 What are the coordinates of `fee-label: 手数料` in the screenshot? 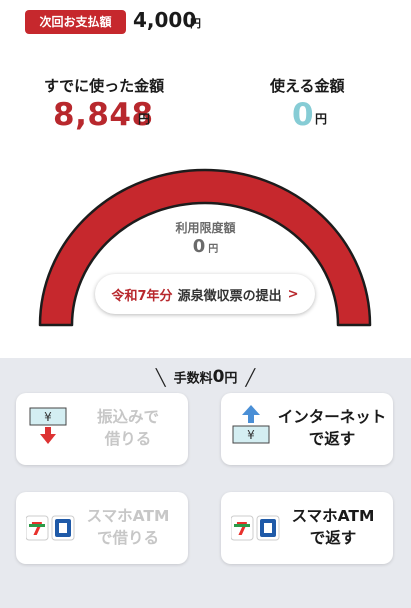 It's located at (193, 379).